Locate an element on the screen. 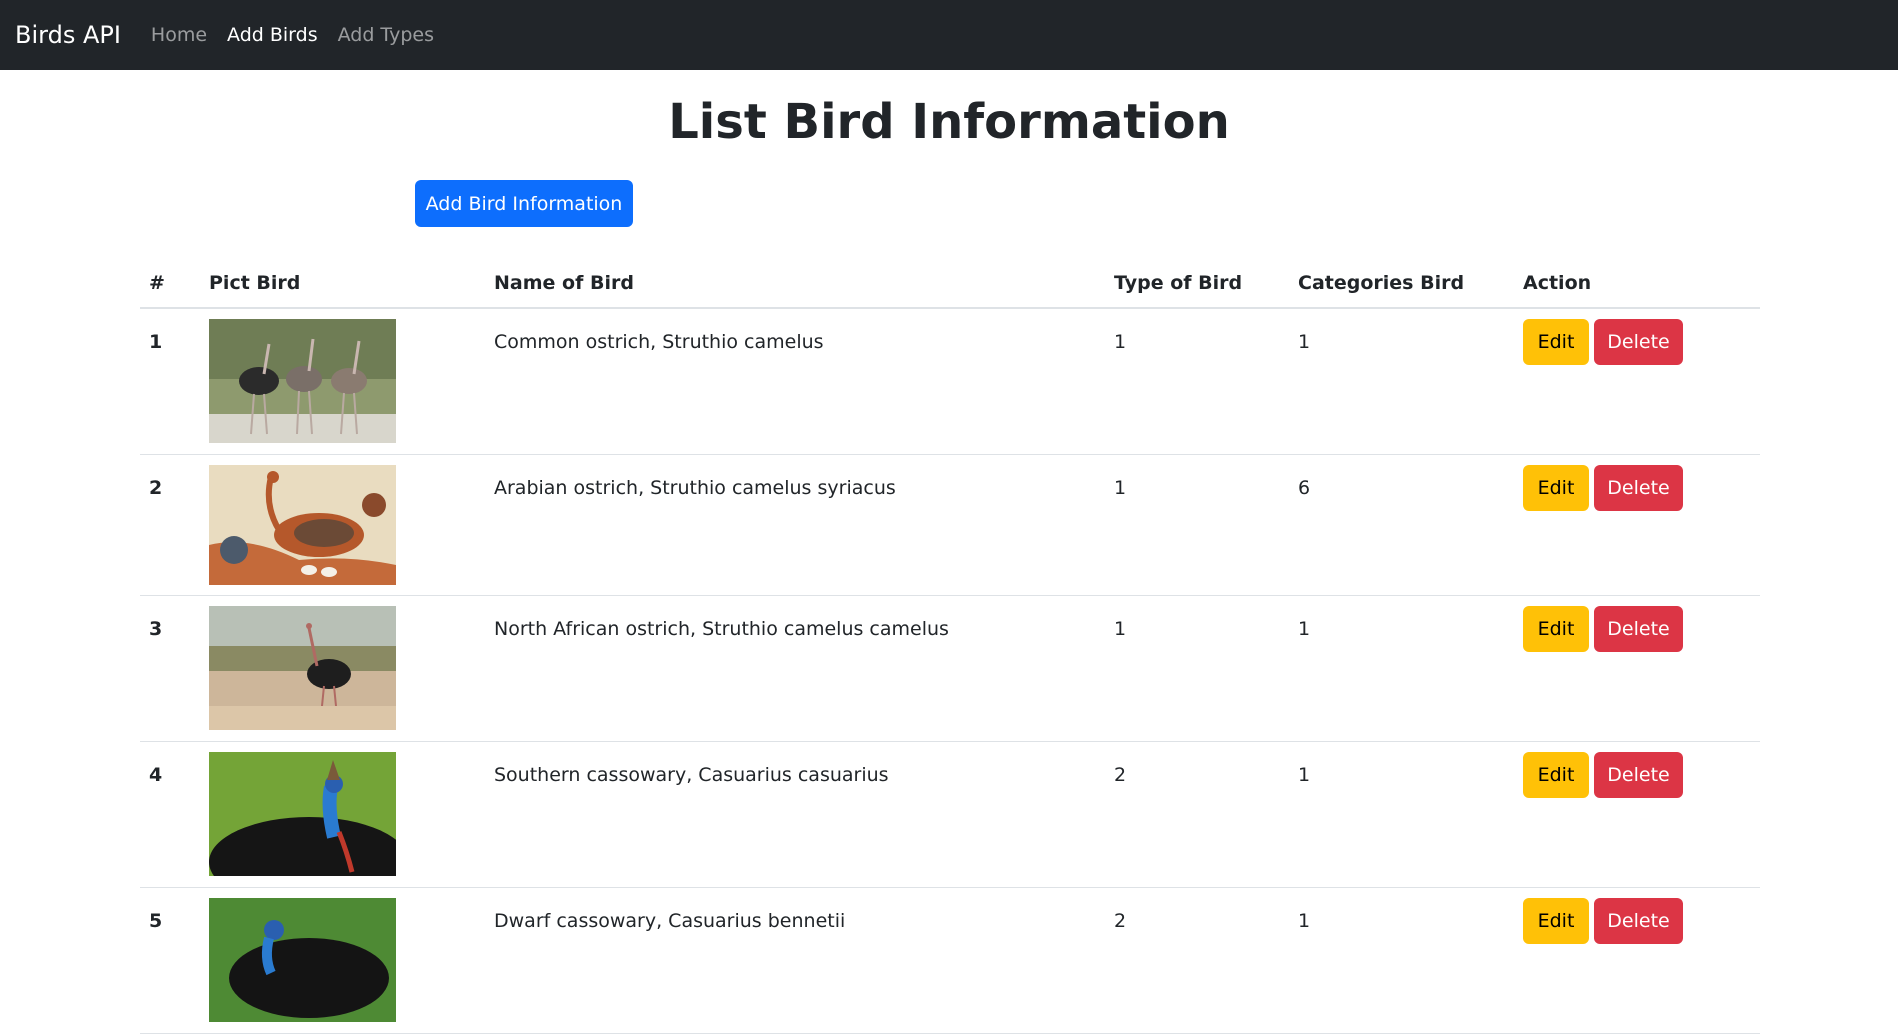 The image size is (1898, 1034). row-number: 1 is located at coordinates (156, 342).